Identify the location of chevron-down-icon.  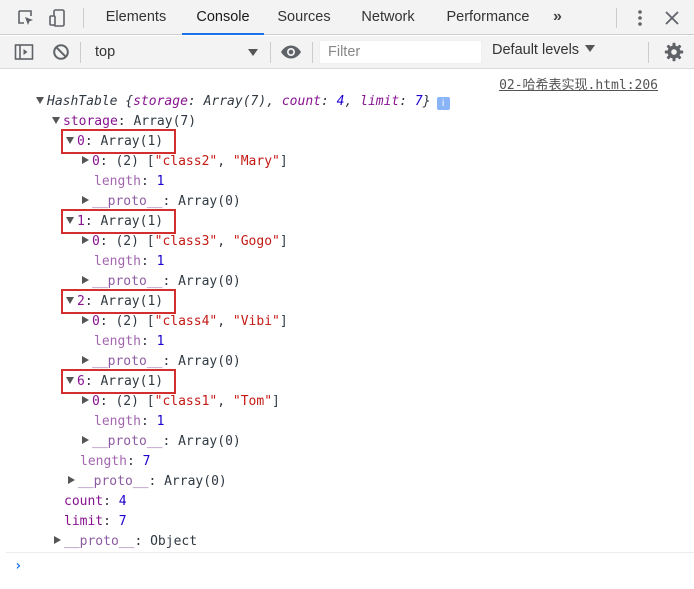
(590, 48).